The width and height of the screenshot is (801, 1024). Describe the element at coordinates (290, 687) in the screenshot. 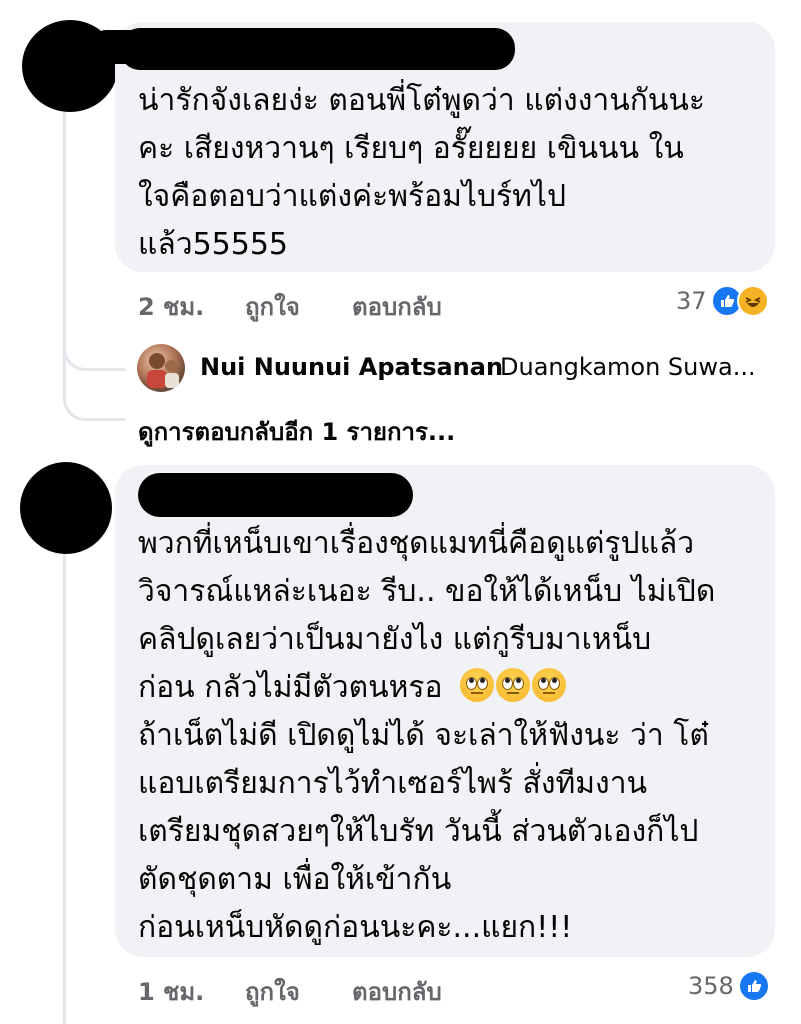

I see `comment-text-segment: ก่อน กลัวไม่มีตัวตนหรอ` at that location.